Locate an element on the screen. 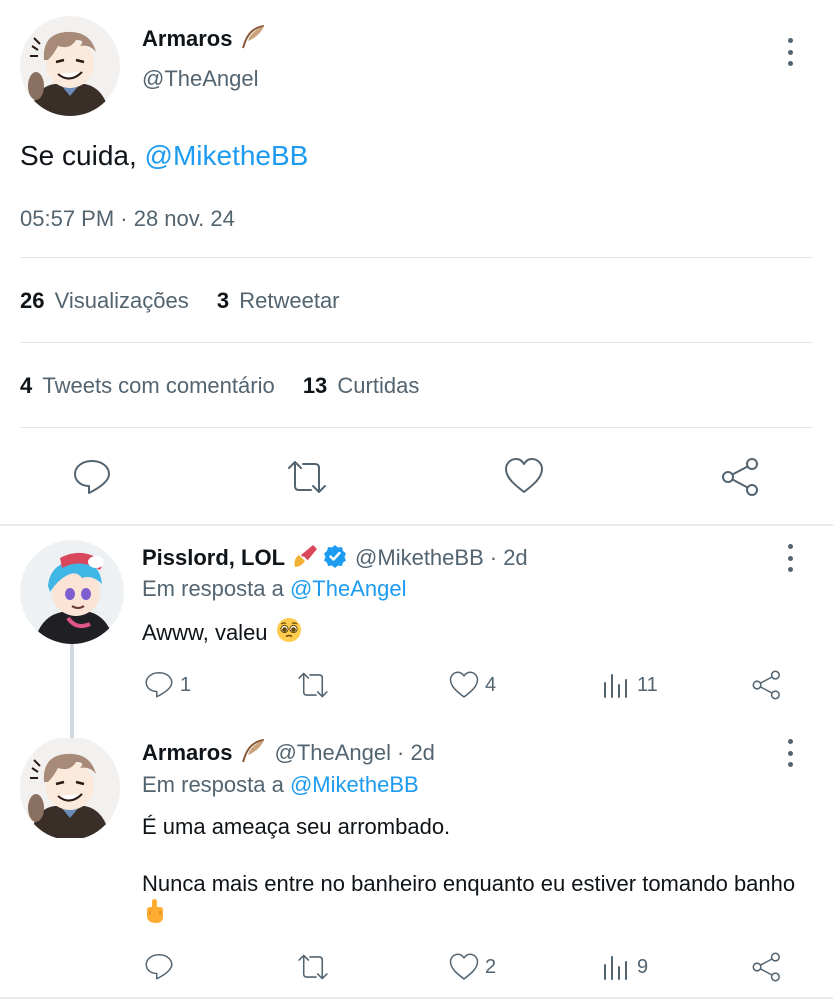  reply2-author-line: Armaros @TheAngel · 2d is located at coordinates (288, 753).